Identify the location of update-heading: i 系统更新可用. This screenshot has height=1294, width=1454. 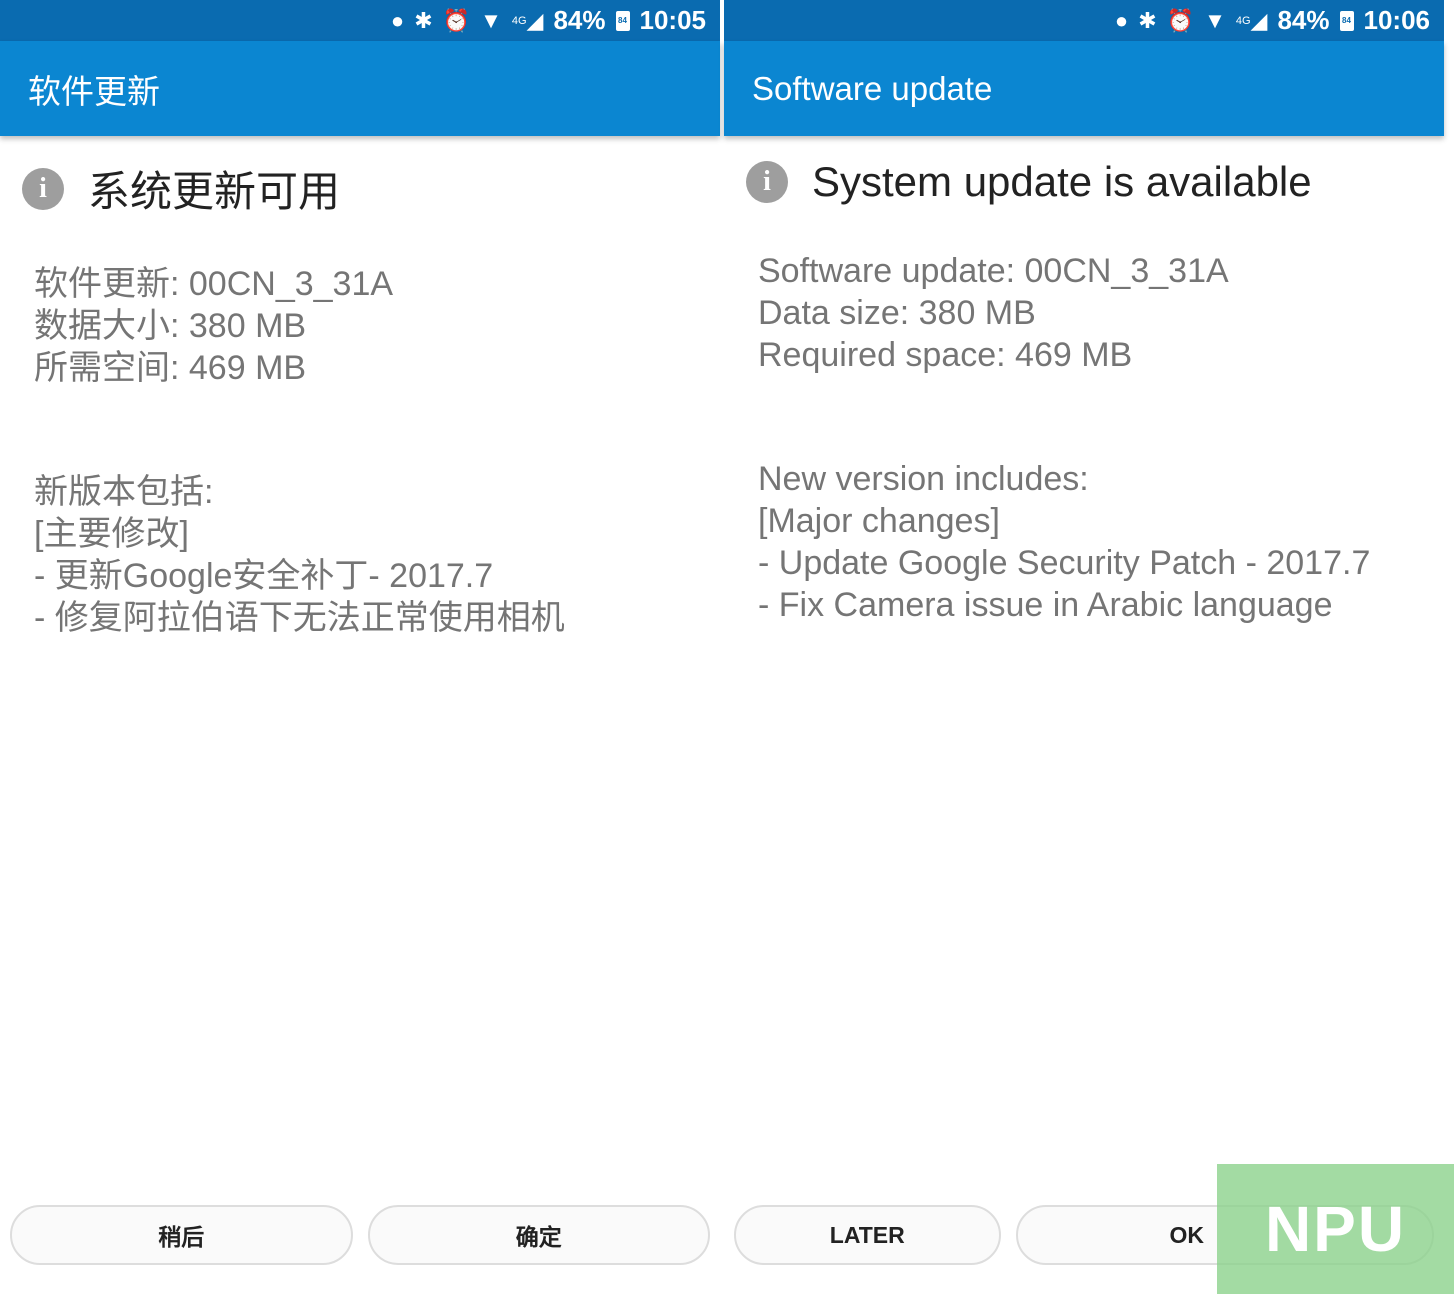
(371, 188).